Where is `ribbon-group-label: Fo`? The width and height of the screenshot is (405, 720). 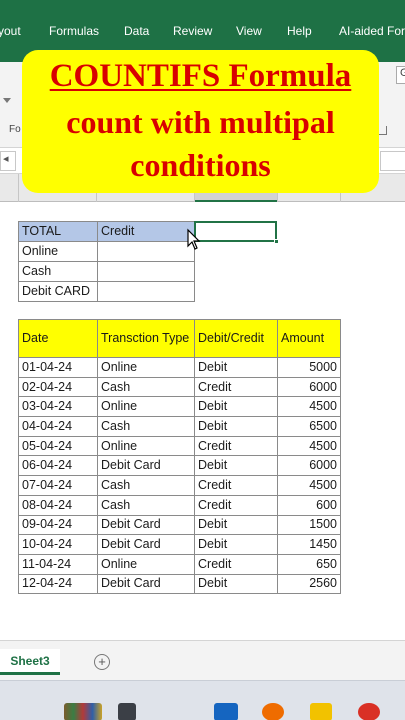 ribbon-group-label: Fo is located at coordinates (15, 129).